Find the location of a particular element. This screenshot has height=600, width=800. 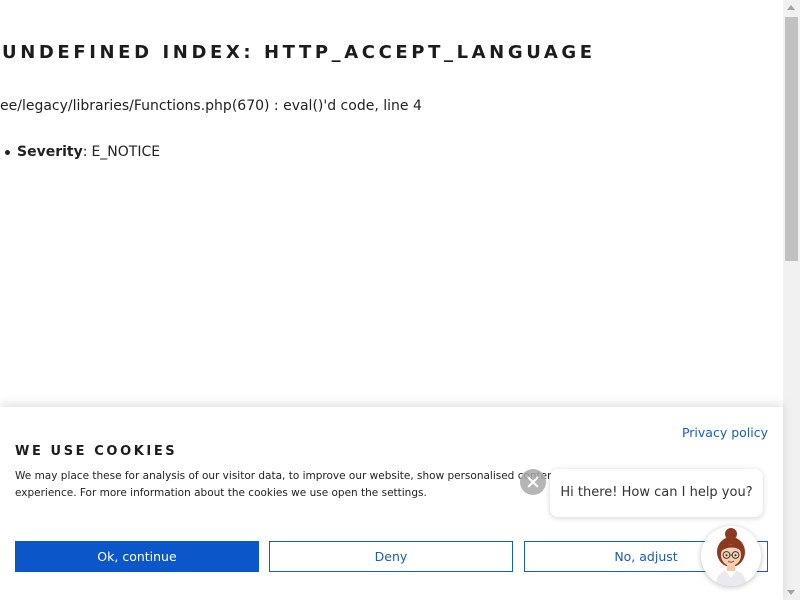

error-details-list: Severity: E_NOTICE is located at coordinates (80, 152).